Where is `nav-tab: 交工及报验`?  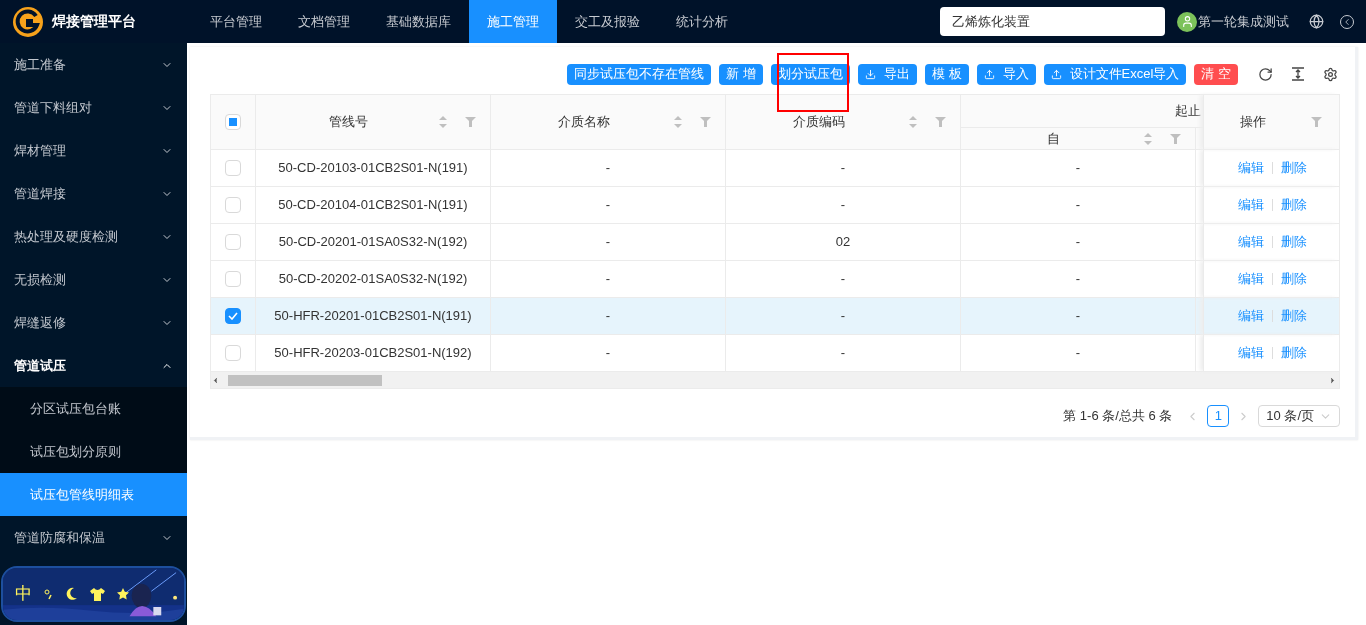 nav-tab: 交工及报验 is located at coordinates (607, 21).